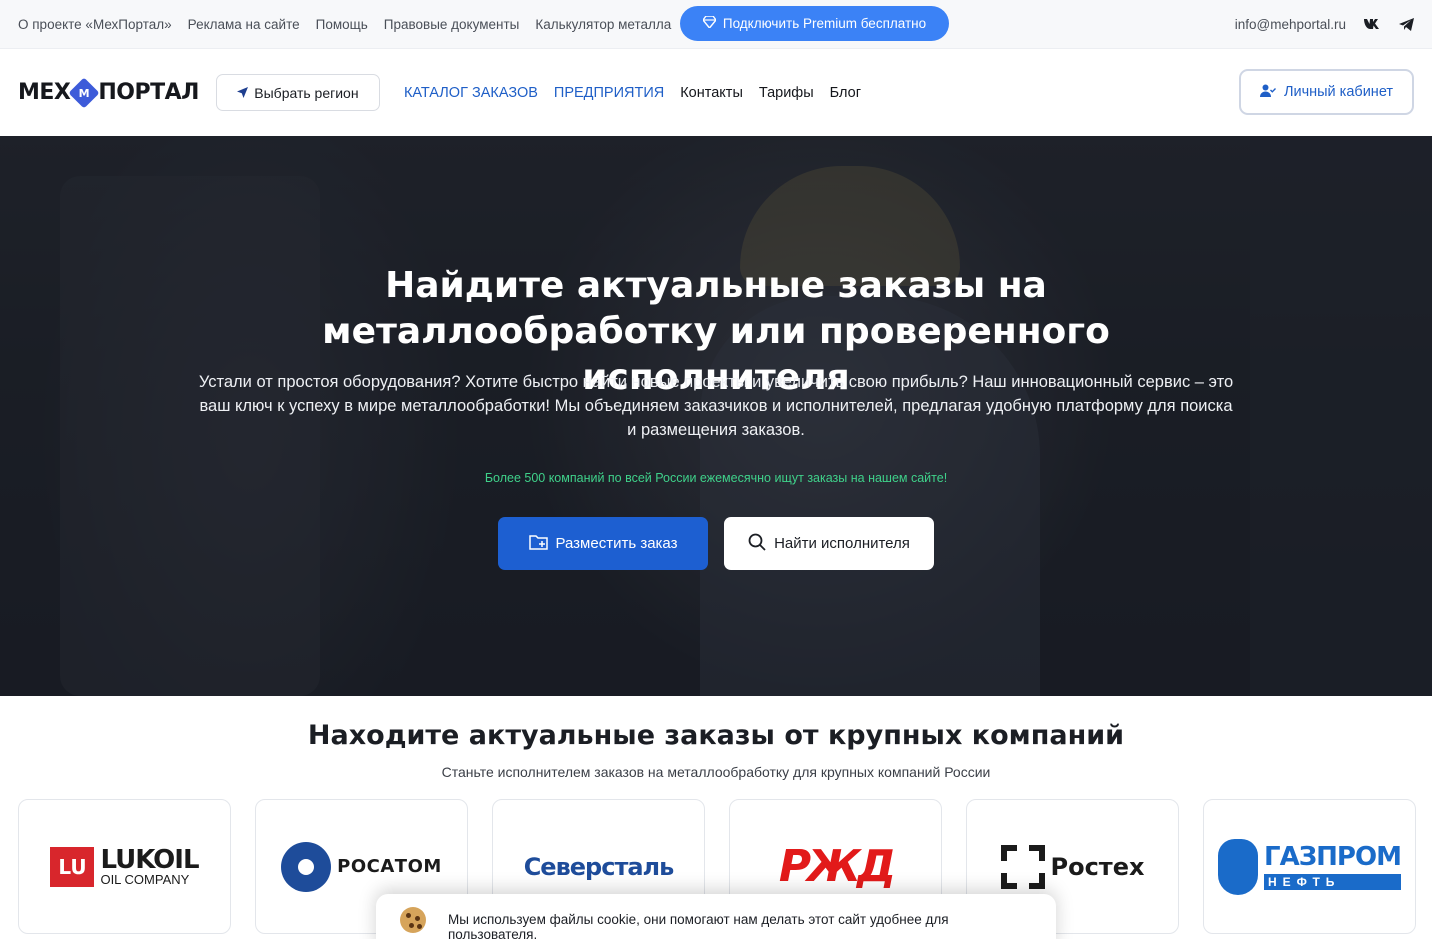 This screenshot has width=1432, height=939. Describe the element at coordinates (44, 92) in the screenshot. I see `logo-text-left: МЕХ` at that location.